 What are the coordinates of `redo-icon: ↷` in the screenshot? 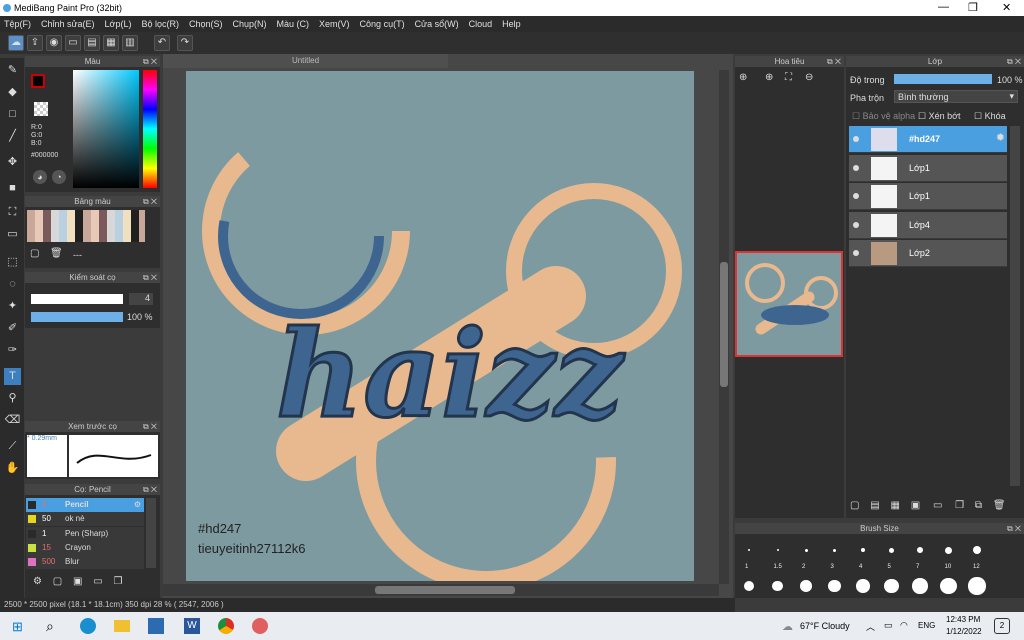 It's located at (185, 43).